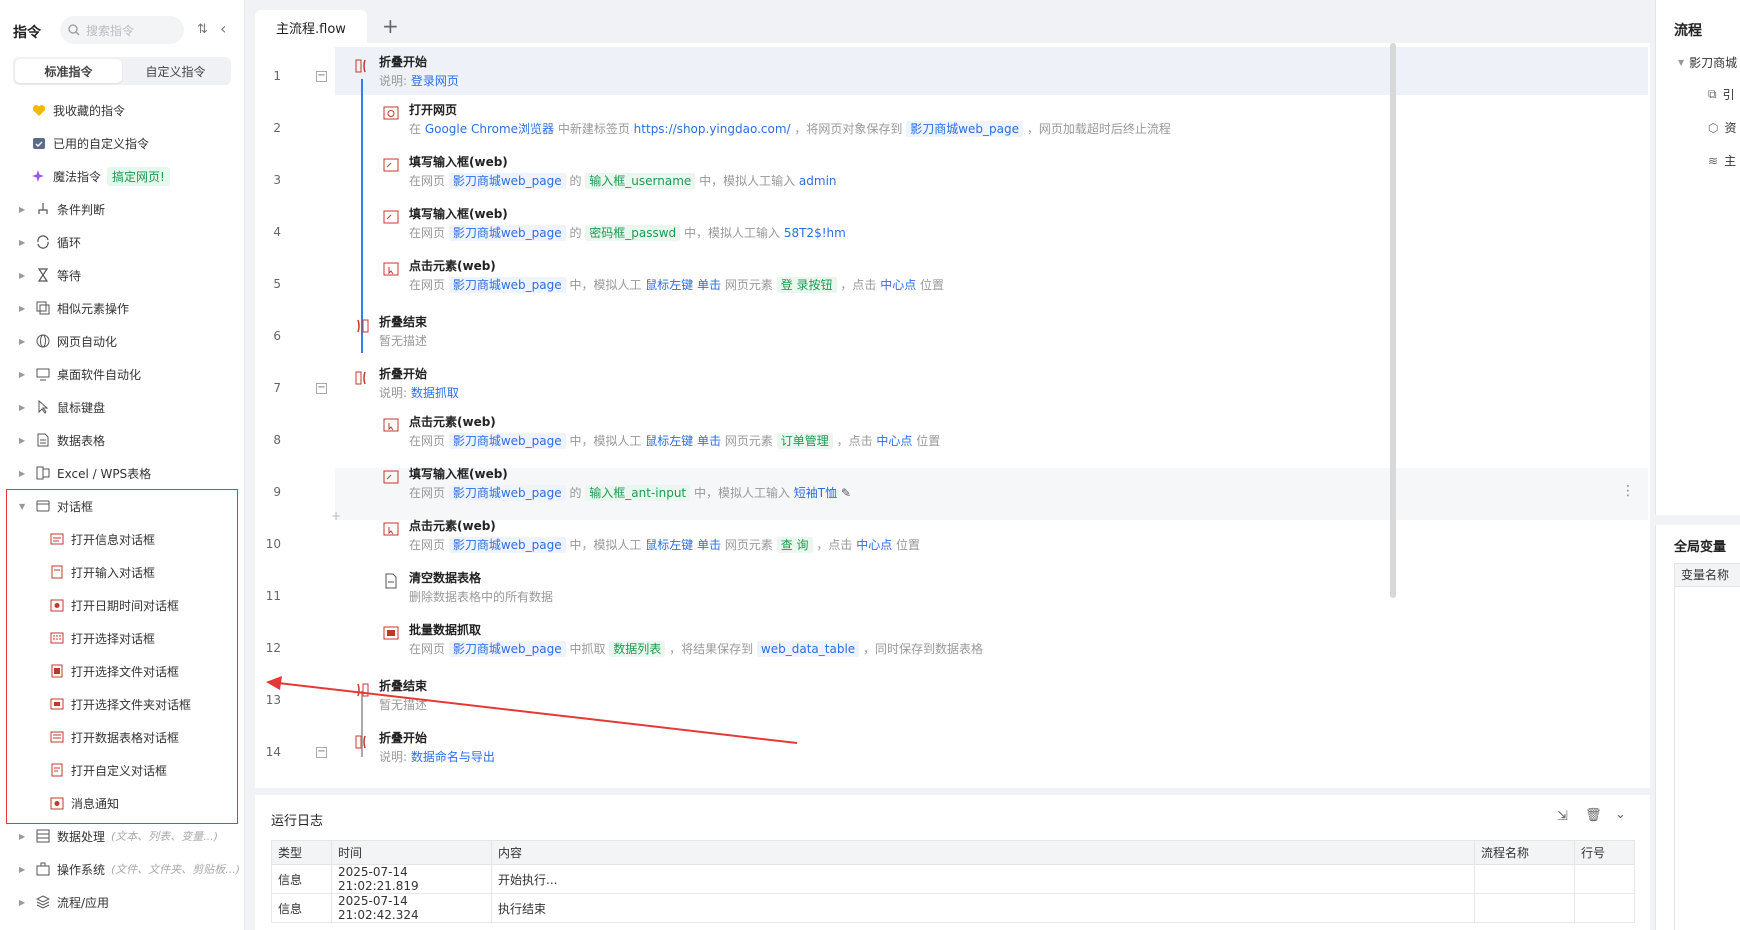 Image resolution: width=1740 pixels, height=930 pixels. Describe the element at coordinates (363, 690) in the screenshot. I see `fold-end-icon` at that location.